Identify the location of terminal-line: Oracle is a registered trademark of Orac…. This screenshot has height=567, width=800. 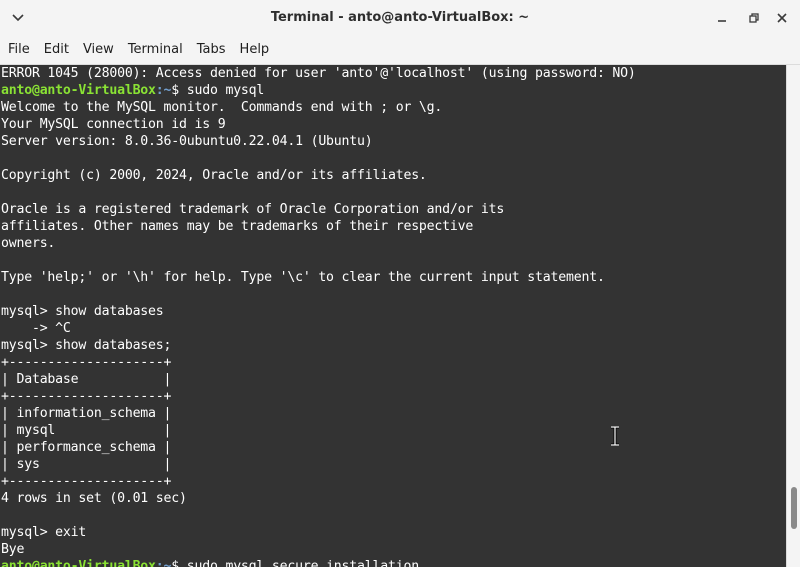
(253, 209).